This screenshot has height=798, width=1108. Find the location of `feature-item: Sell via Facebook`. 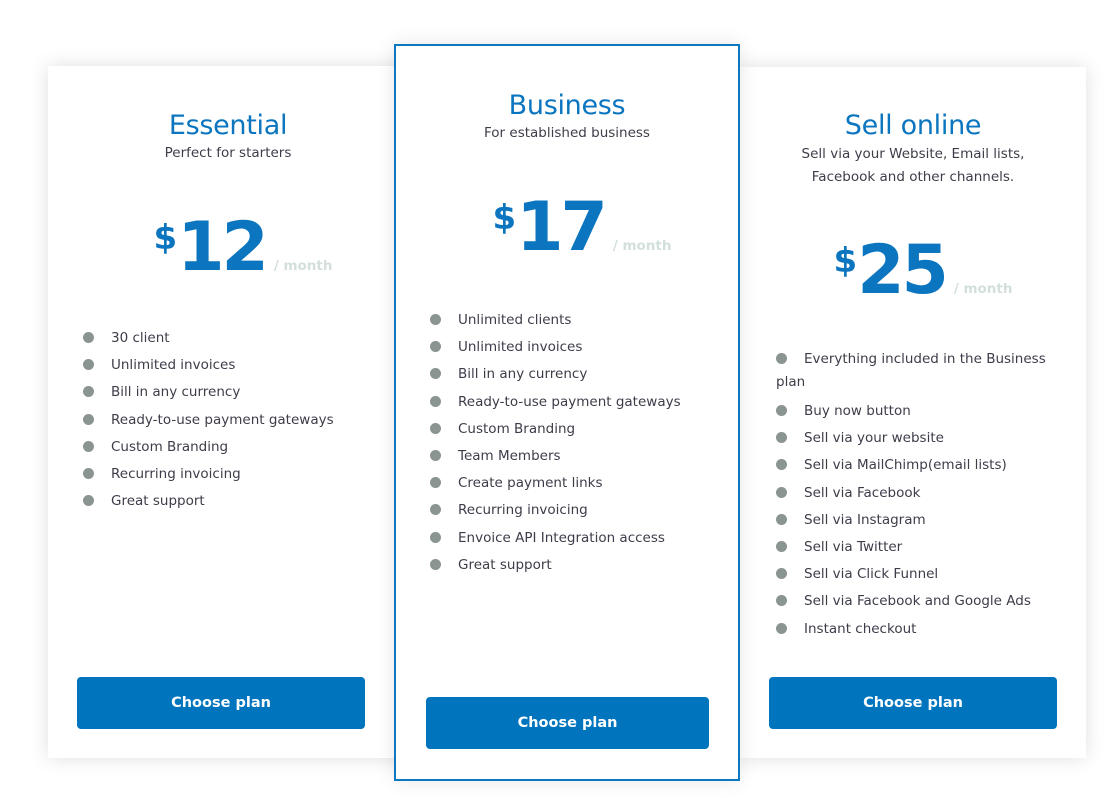

feature-item: Sell via Facebook is located at coordinates (912, 493).